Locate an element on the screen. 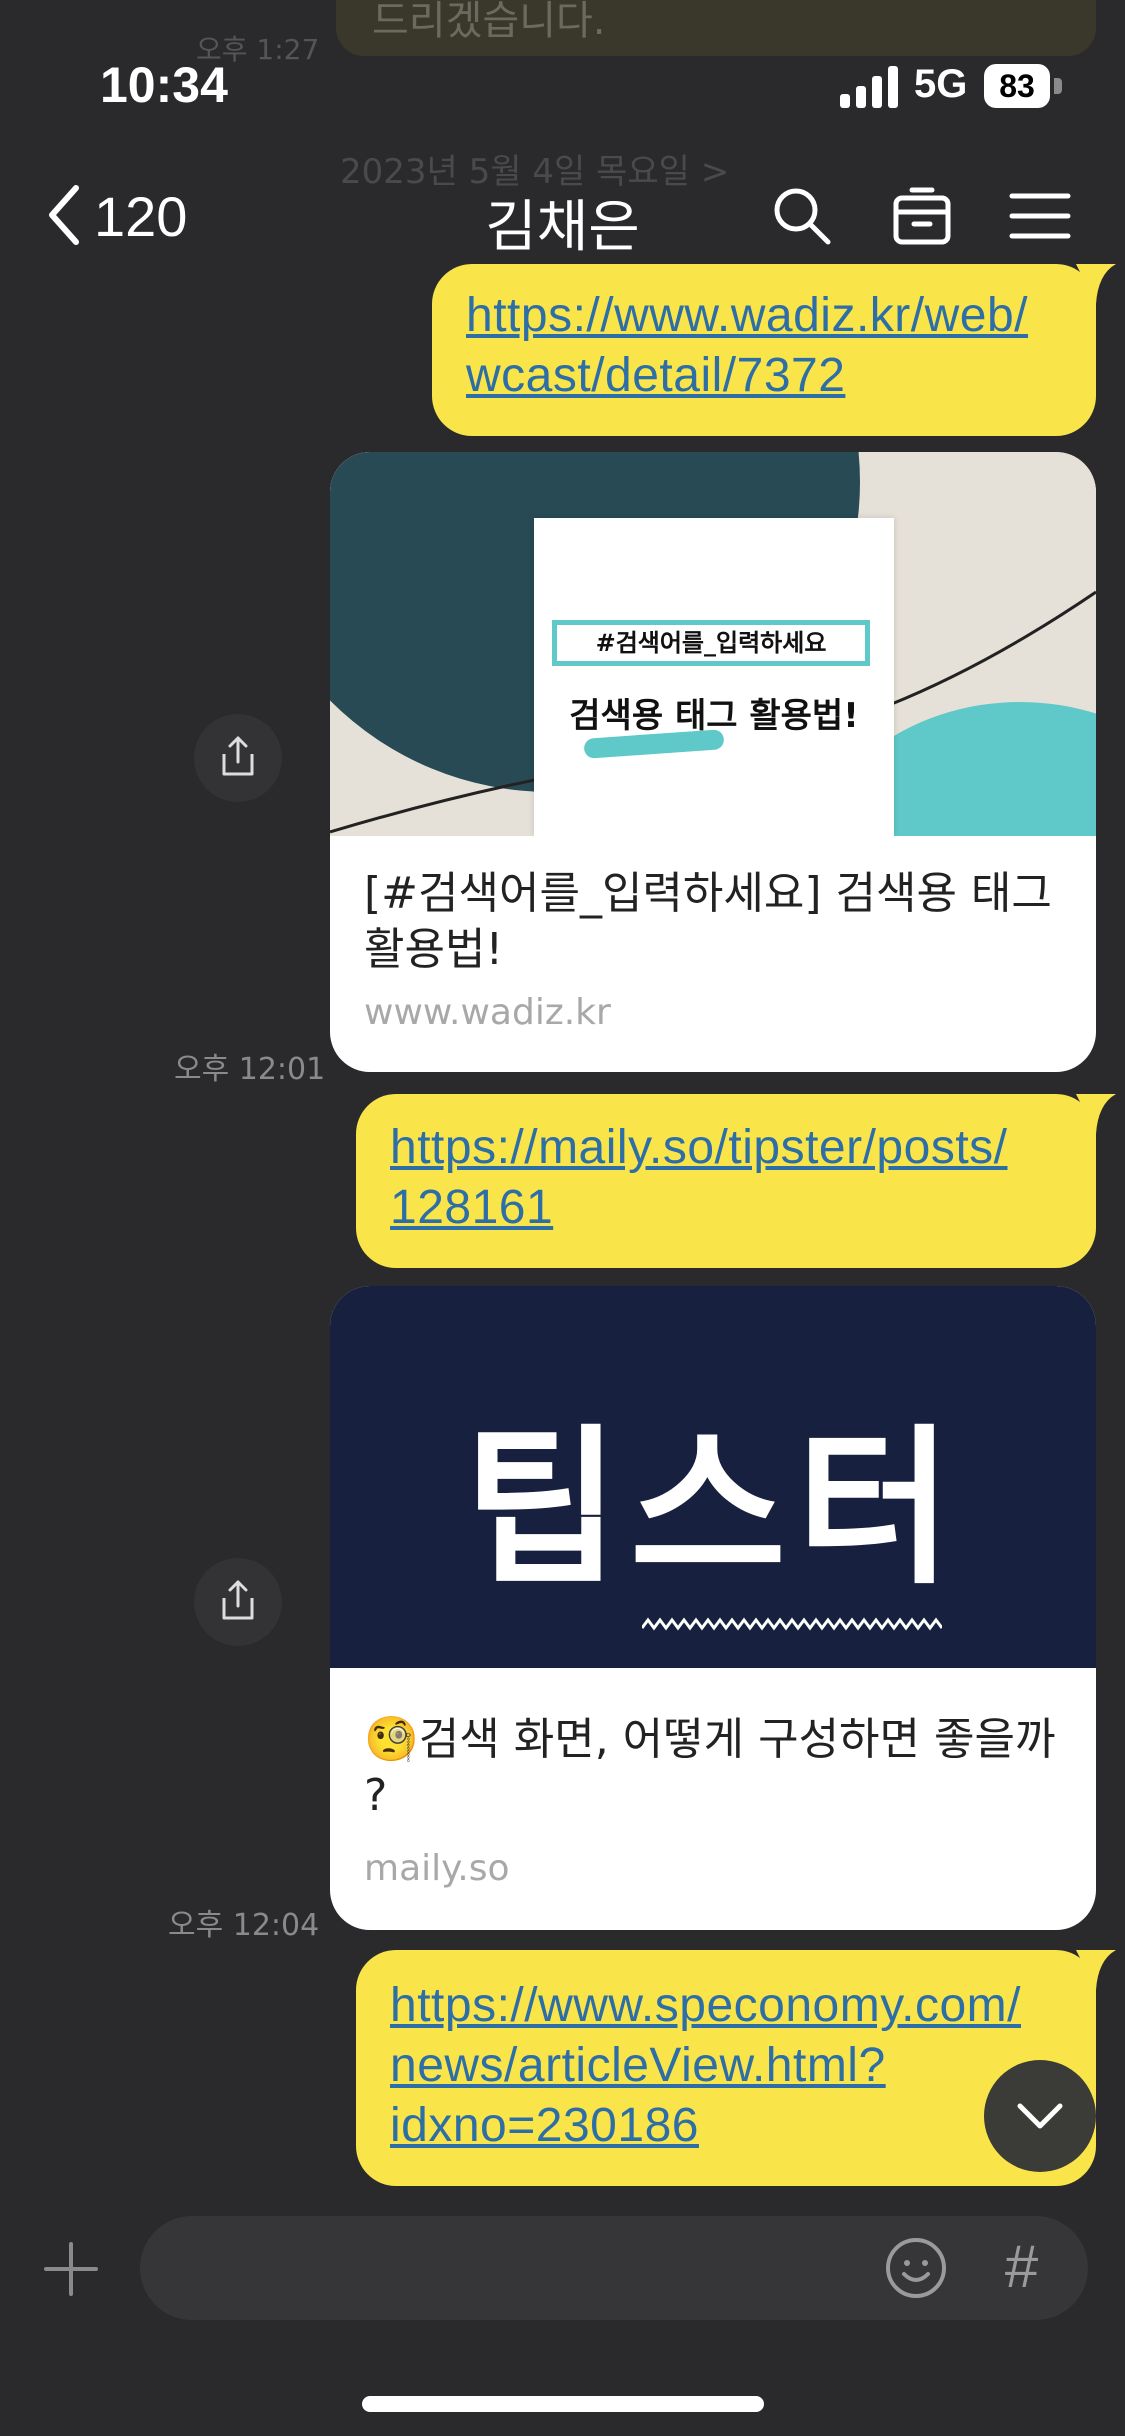  card-title: 🧐검색 화면, 어떻게 구성하면 좋을까 ? is located at coordinates (710, 1767).